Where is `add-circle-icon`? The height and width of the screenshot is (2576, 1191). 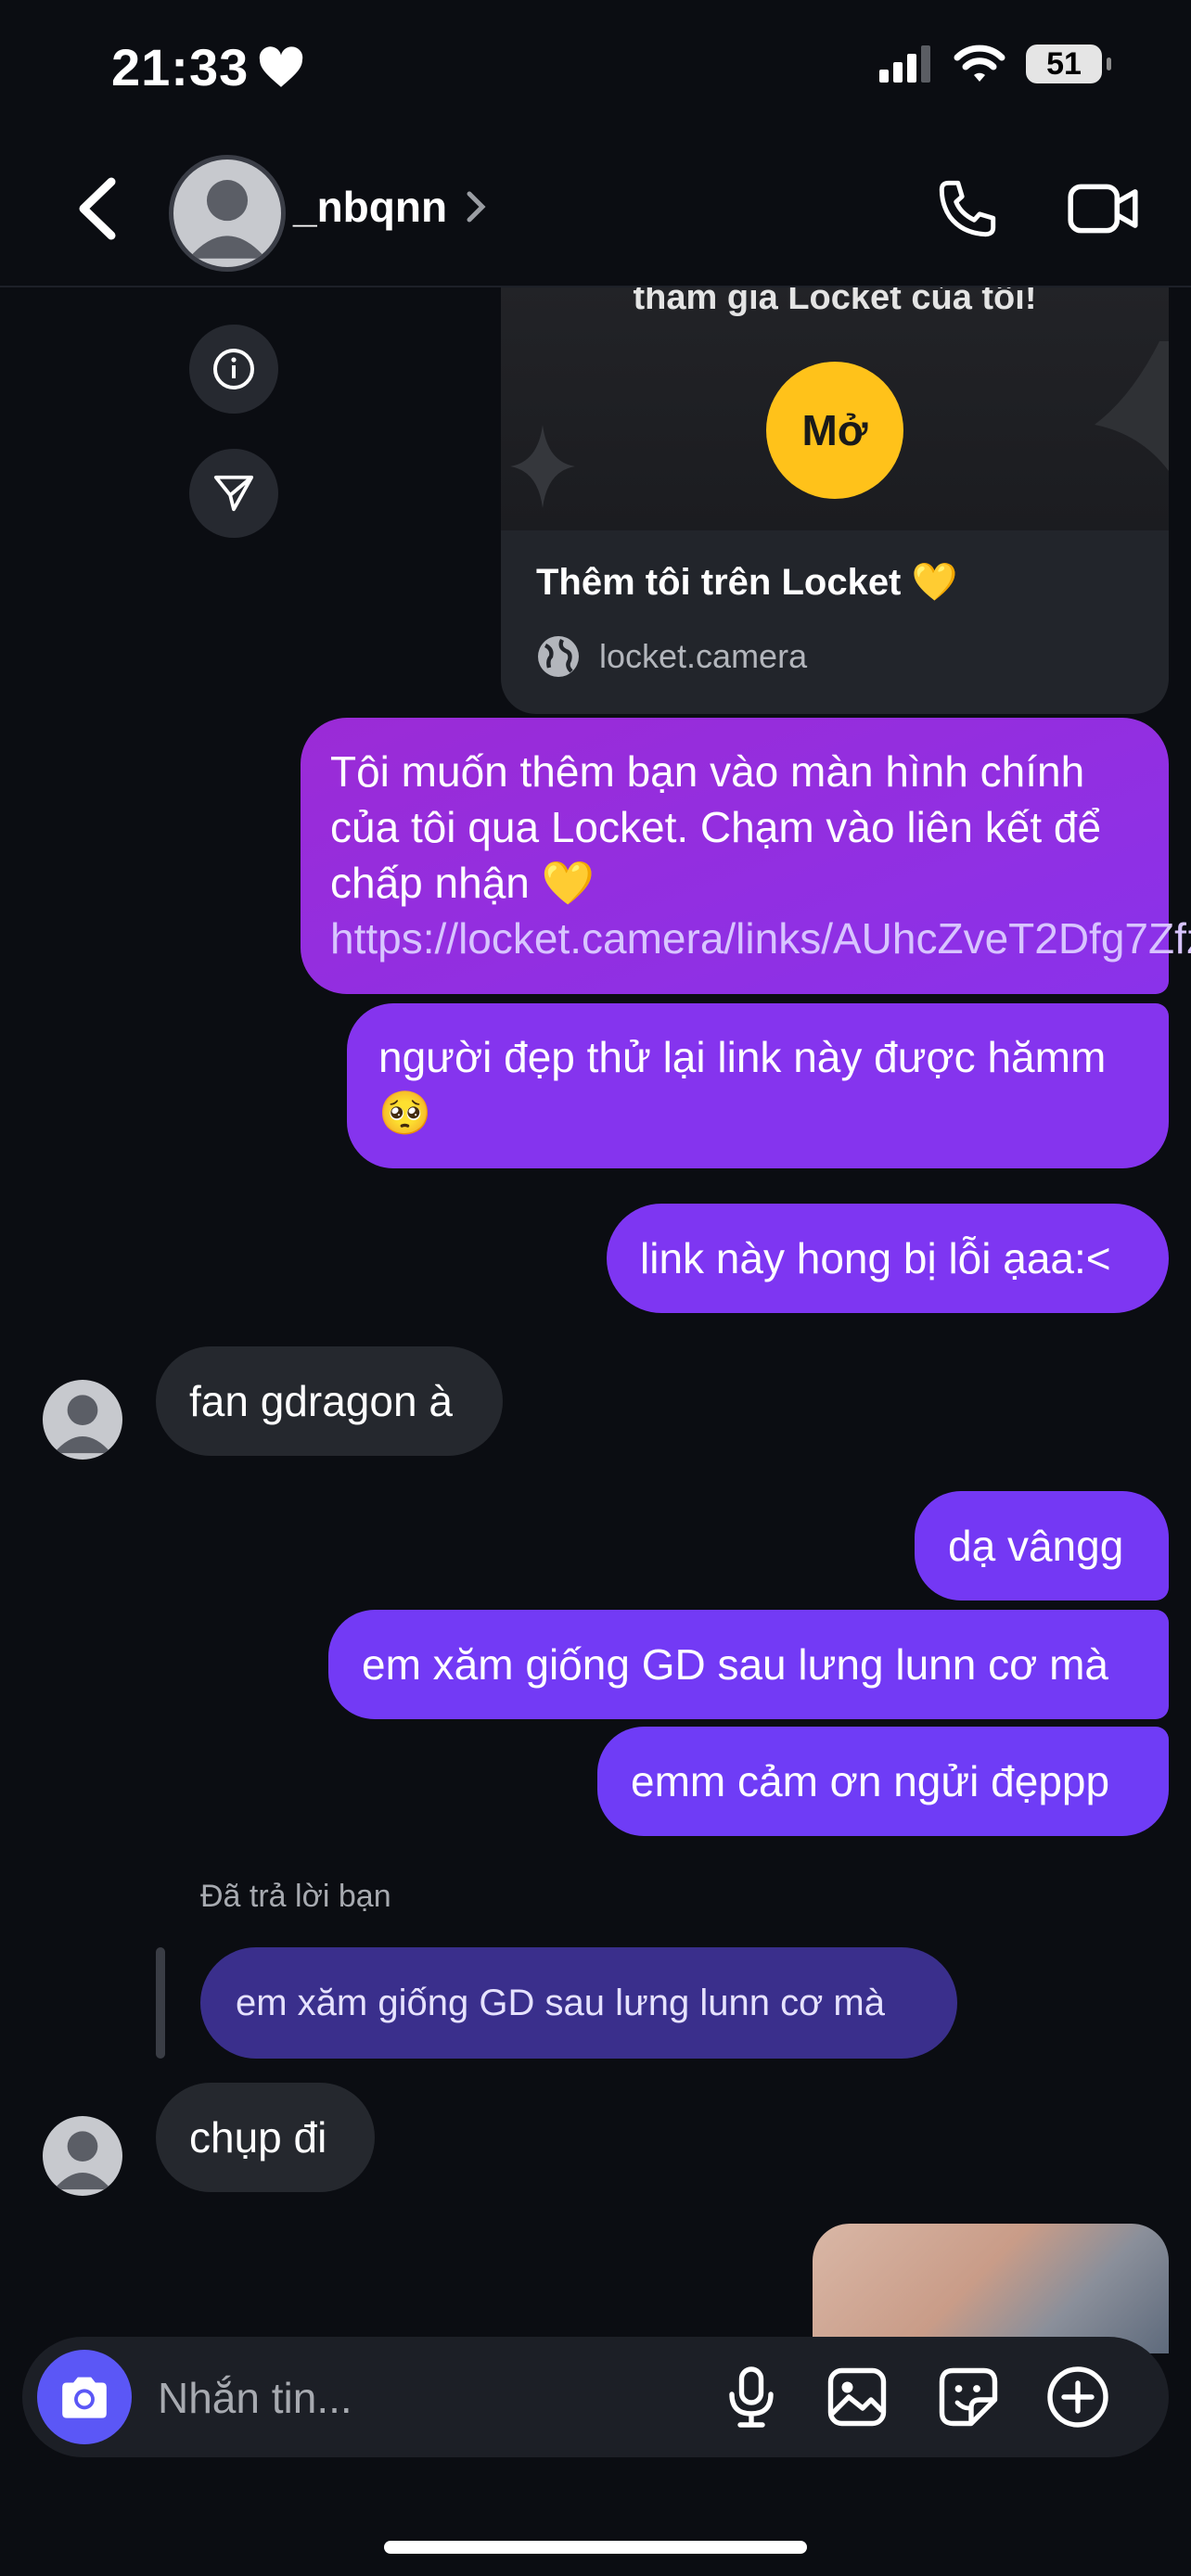 add-circle-icon is located at coordinates (1077, 2397).